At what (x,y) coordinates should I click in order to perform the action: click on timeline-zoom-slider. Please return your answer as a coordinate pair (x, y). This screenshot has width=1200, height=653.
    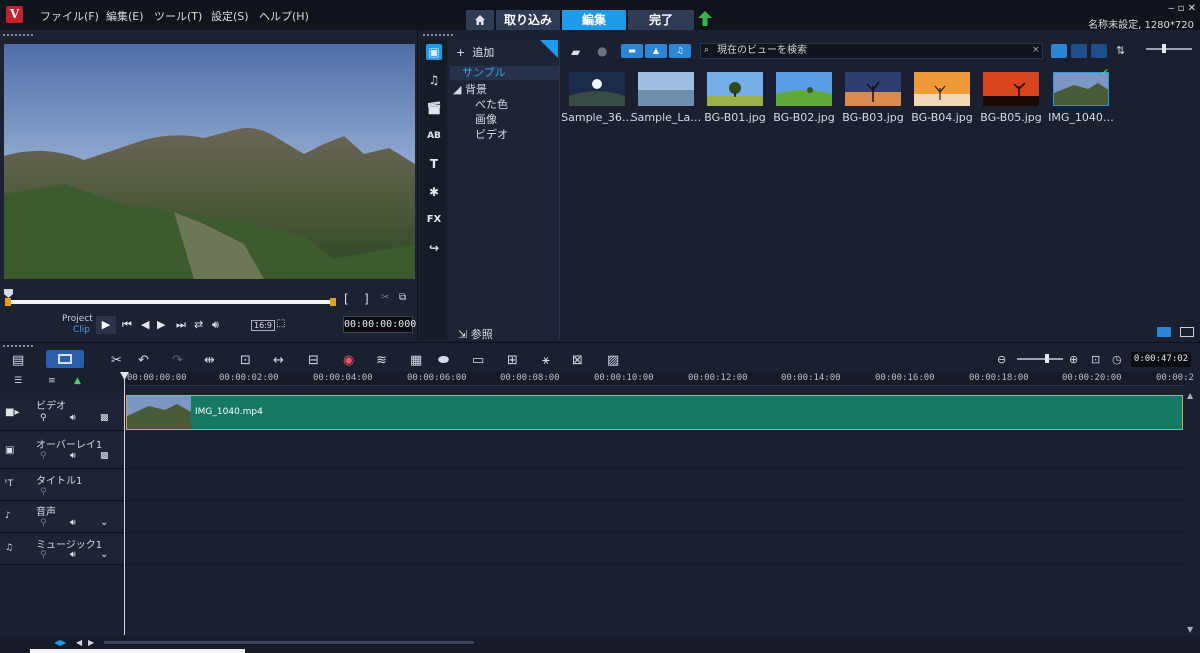
    Looking at the image, I should click on (1040, 359).